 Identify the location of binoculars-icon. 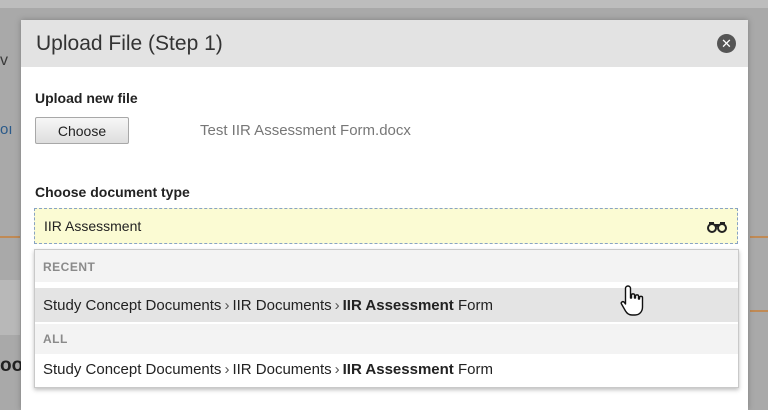
(717, 227).